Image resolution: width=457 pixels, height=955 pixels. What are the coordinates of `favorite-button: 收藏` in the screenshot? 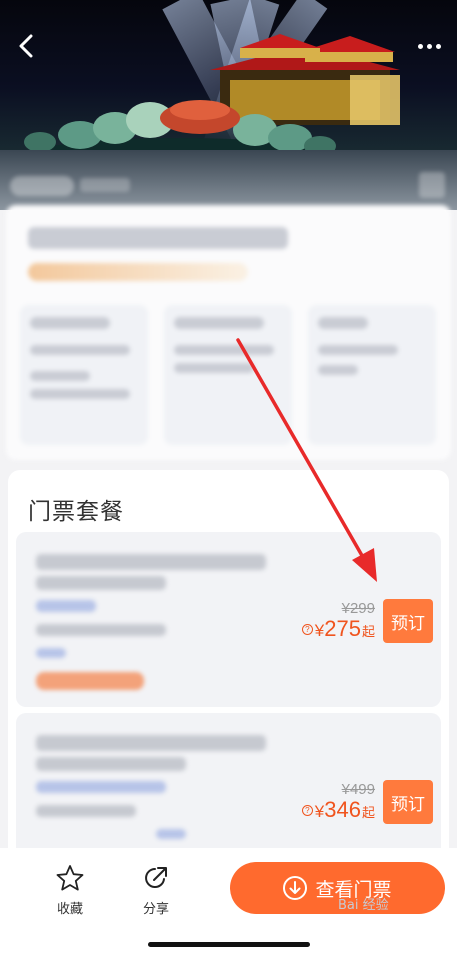 It's located at (70, 889).